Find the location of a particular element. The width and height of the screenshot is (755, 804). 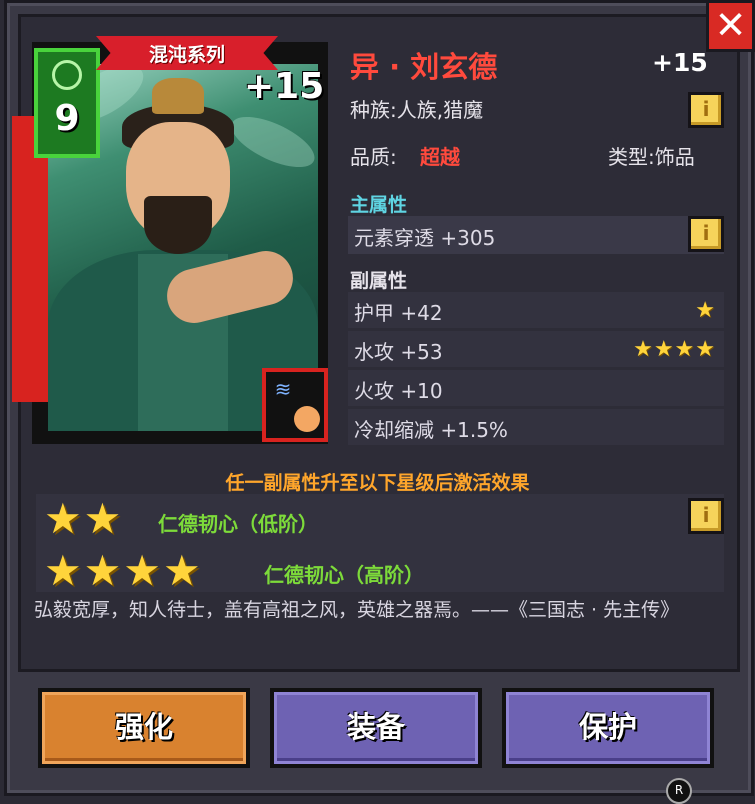

item-level: +15 is located at coordinates (680, 62).